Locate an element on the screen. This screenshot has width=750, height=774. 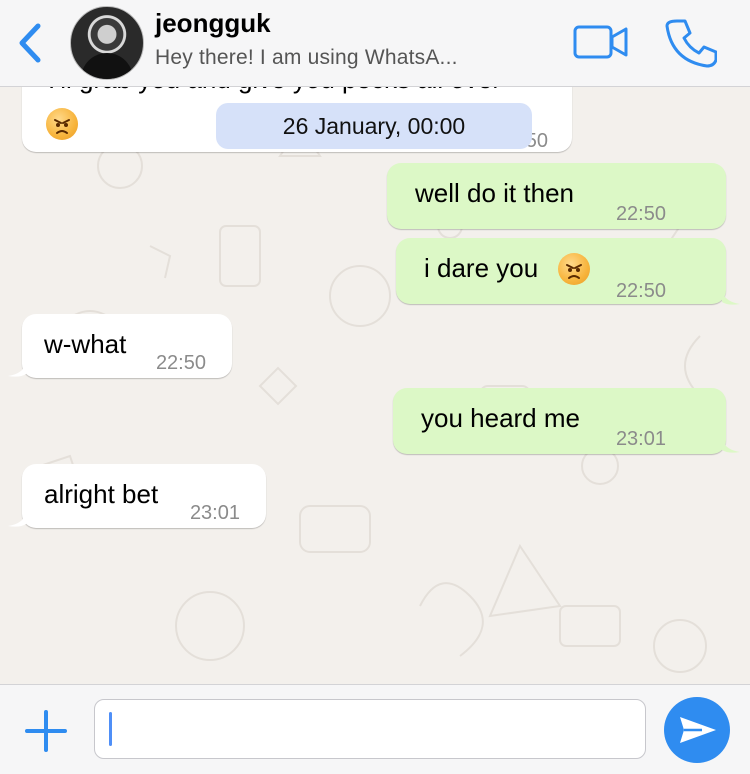
message-text: i dare you is located at coordinates (481, 268).